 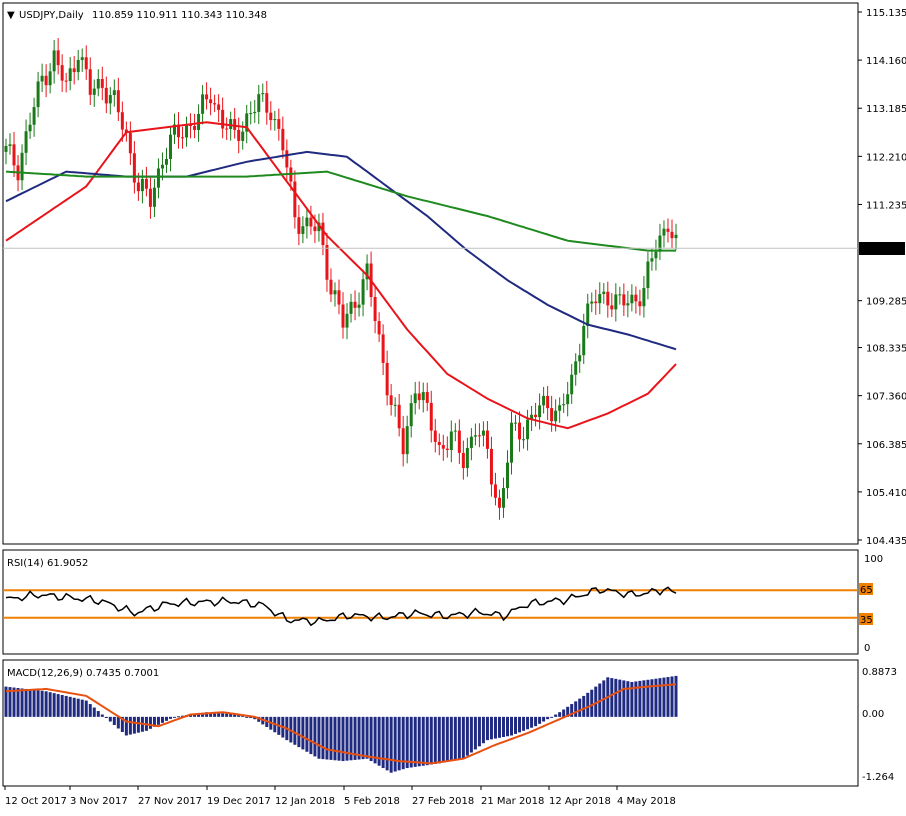 I want to click on date-tick-label: 12 Oct 2017, so click(x=36, y=801).